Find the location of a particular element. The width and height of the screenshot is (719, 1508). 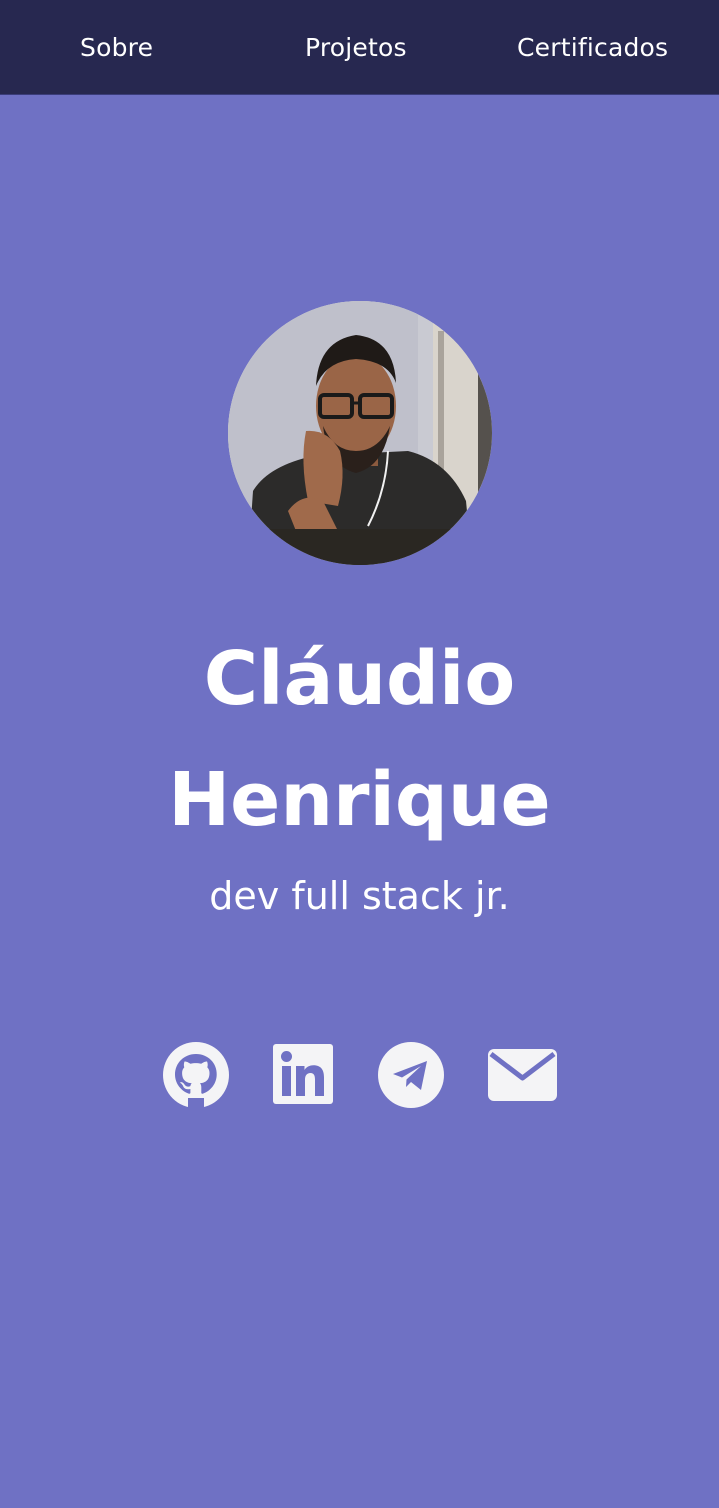

profile-name-first: Cláudio is located at coordinates (359, 679).